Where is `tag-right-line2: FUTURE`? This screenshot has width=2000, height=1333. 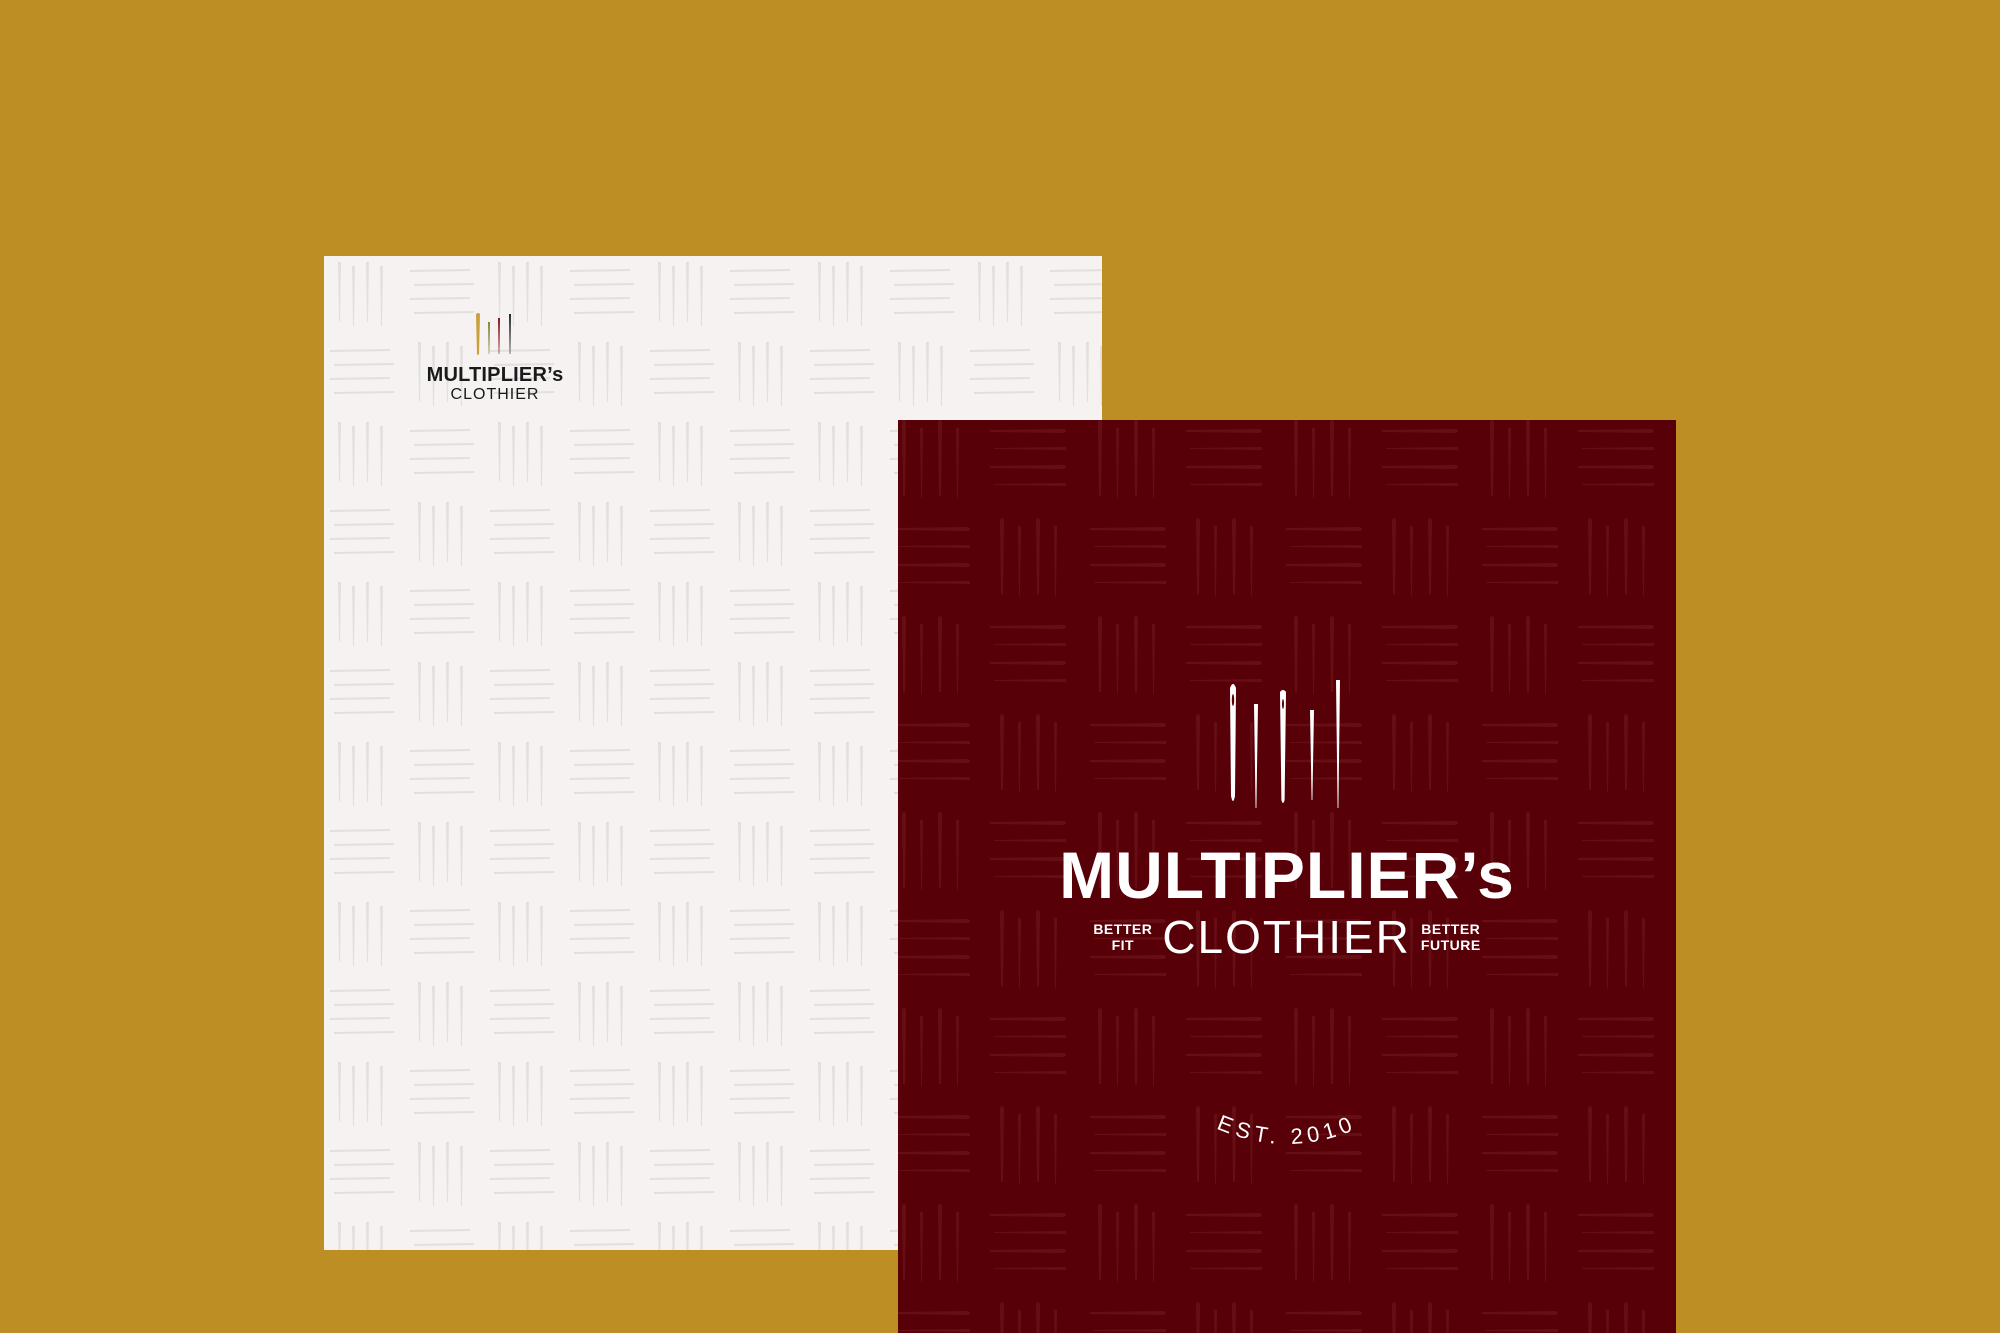
tag-right-line2: FUTURE is located at coordinates (1450, 945).